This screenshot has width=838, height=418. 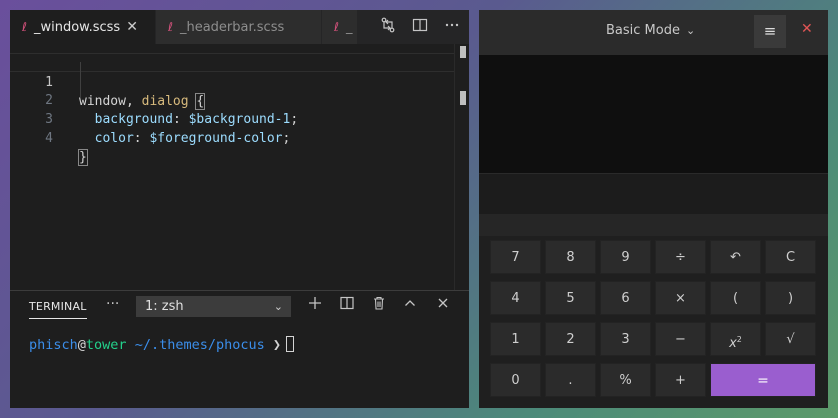 I want to click on prompt-at: @, so click(x=81, y=345).